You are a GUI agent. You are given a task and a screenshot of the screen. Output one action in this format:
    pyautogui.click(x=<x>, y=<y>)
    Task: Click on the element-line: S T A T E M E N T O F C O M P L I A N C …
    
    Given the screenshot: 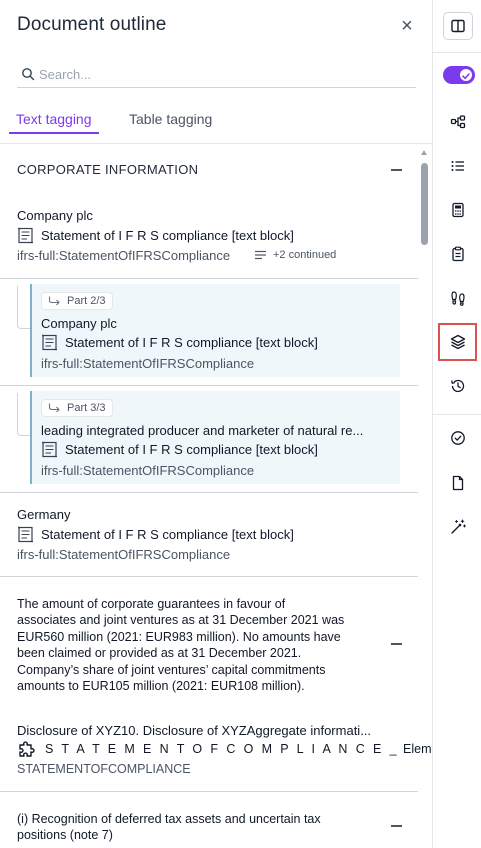 What is the action you would take?
    pyautogui.click(x=224, y=749)
    